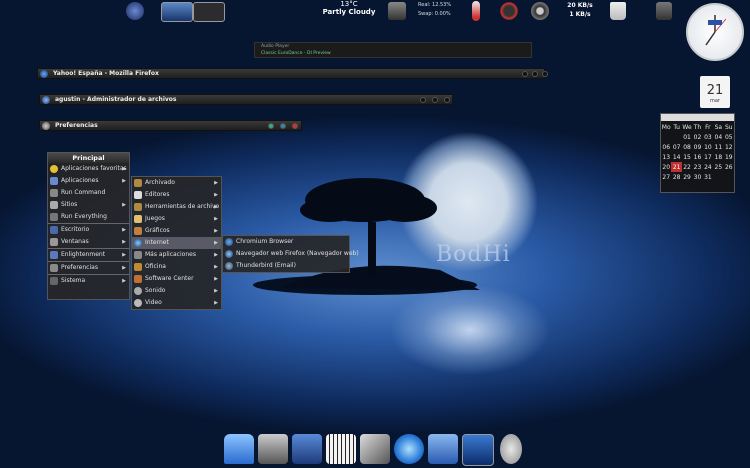 This screenshot has width=750, height=468. What do you see at coordinates (580, 10) in the screenshot?
I see `network-widget: 20 KB/s 1 KB/s` at bounding box center [580, 10].